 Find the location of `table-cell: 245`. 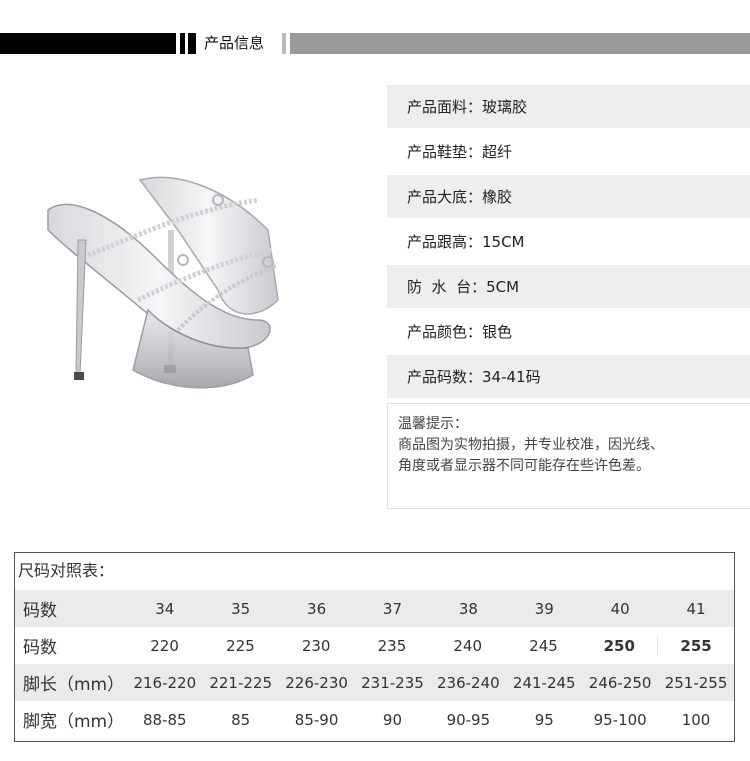

table-cell: 245 is located at coordinates (543, 645).